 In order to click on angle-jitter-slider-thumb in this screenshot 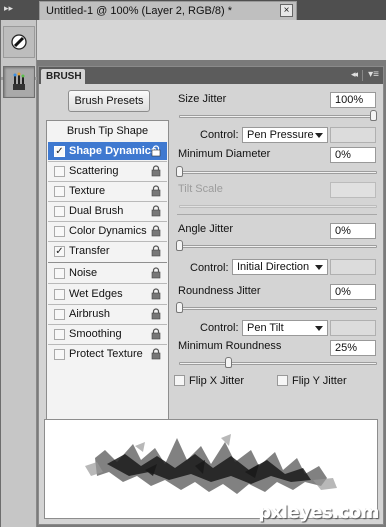, I will do `click(179, 245)`.